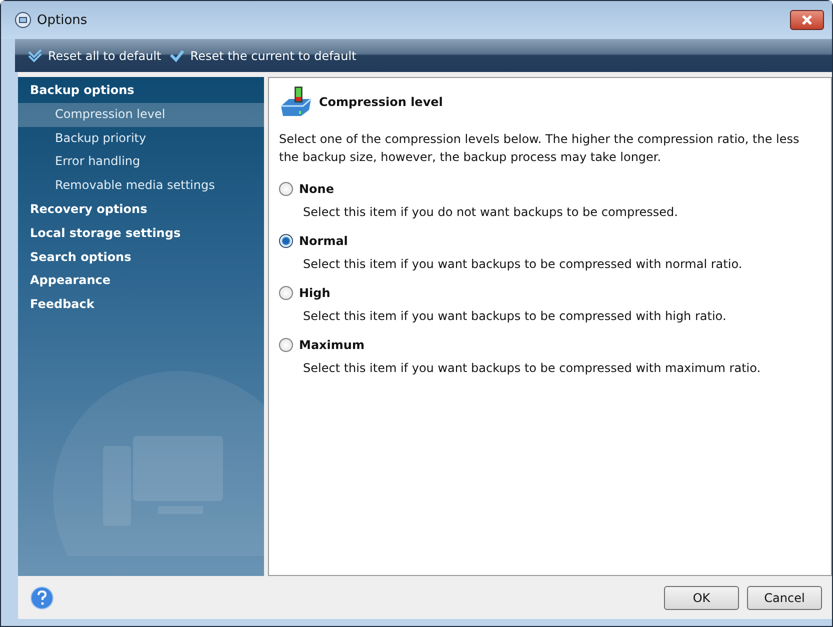  I want to click on toolbar-button: Reset the current to default, so click(262, 55).